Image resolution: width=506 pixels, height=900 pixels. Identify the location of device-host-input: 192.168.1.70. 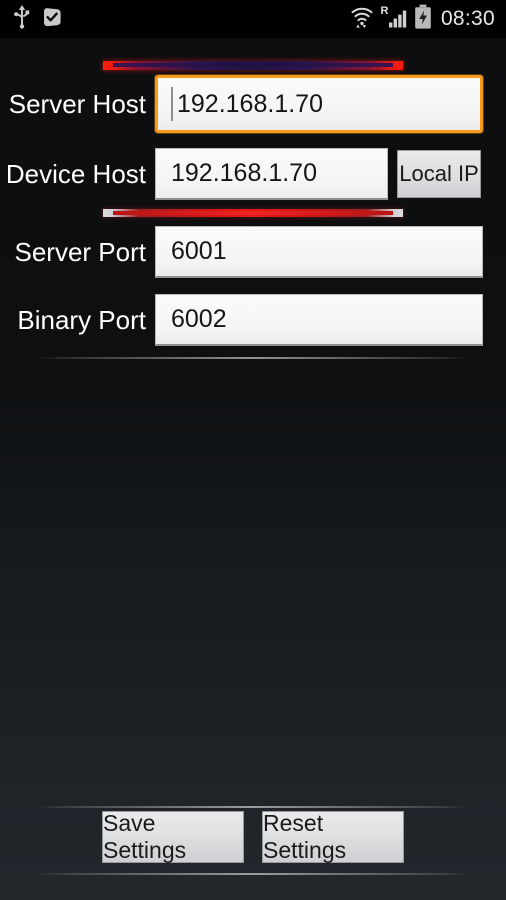
(271, 174).